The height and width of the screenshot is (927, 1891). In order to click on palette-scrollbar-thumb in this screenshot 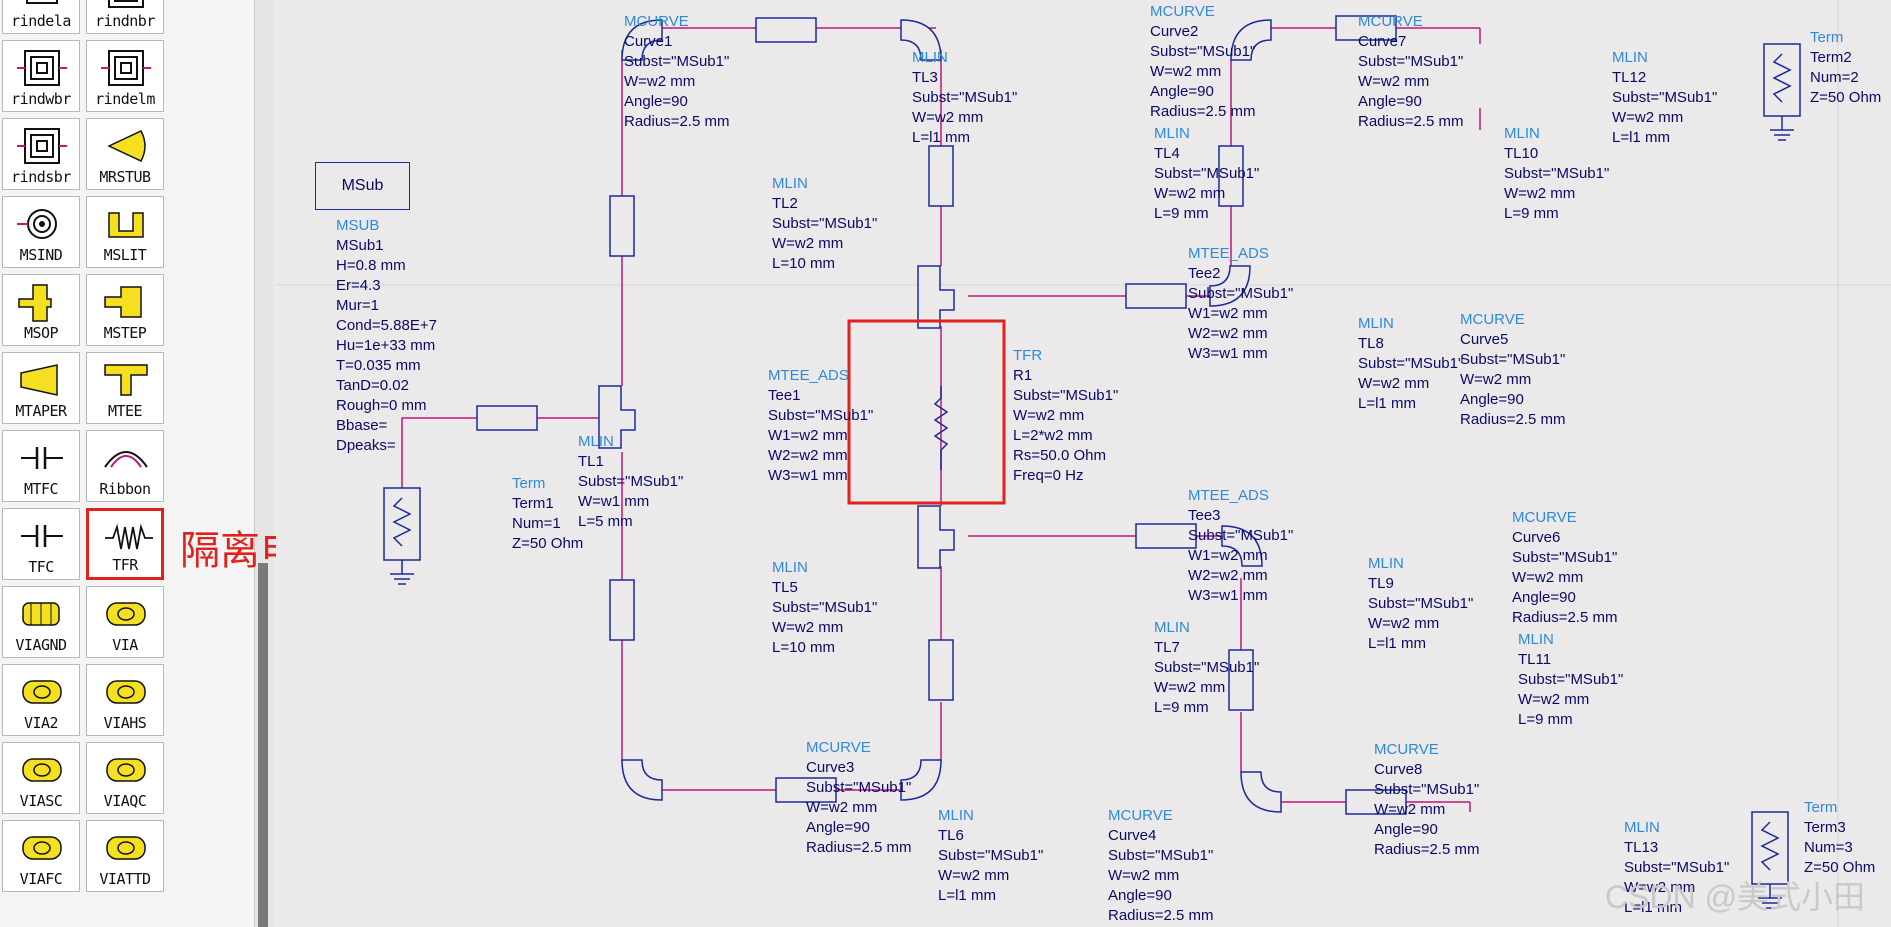, I will do `click(263, 745)`.